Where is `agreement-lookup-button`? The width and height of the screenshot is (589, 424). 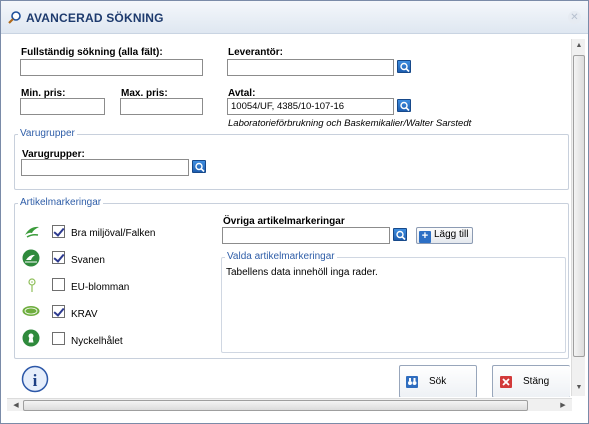
agreement-lookup-button is located at coordinates (404, 105).